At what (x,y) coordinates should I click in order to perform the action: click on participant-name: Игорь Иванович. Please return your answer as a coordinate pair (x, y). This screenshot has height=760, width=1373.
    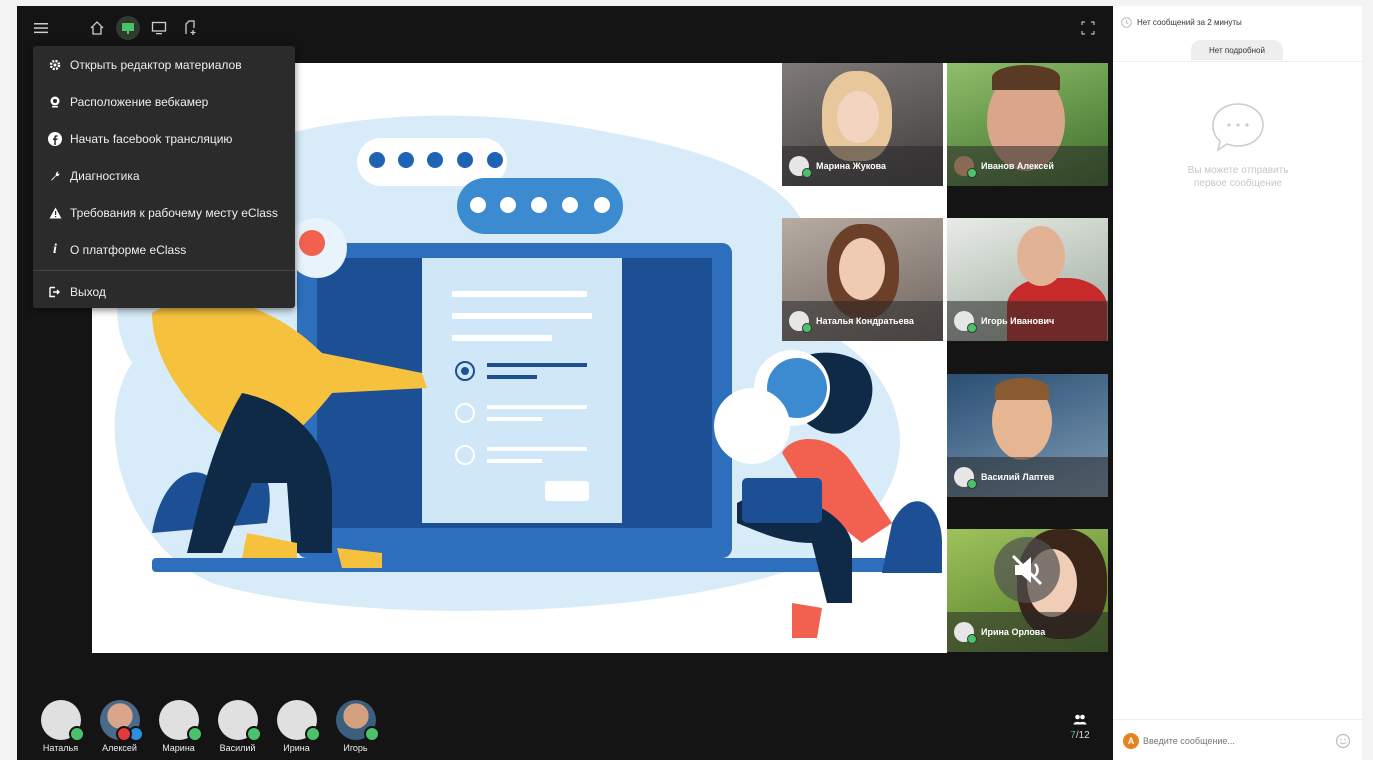
    Looking at the image, I should click on (1018, 321).